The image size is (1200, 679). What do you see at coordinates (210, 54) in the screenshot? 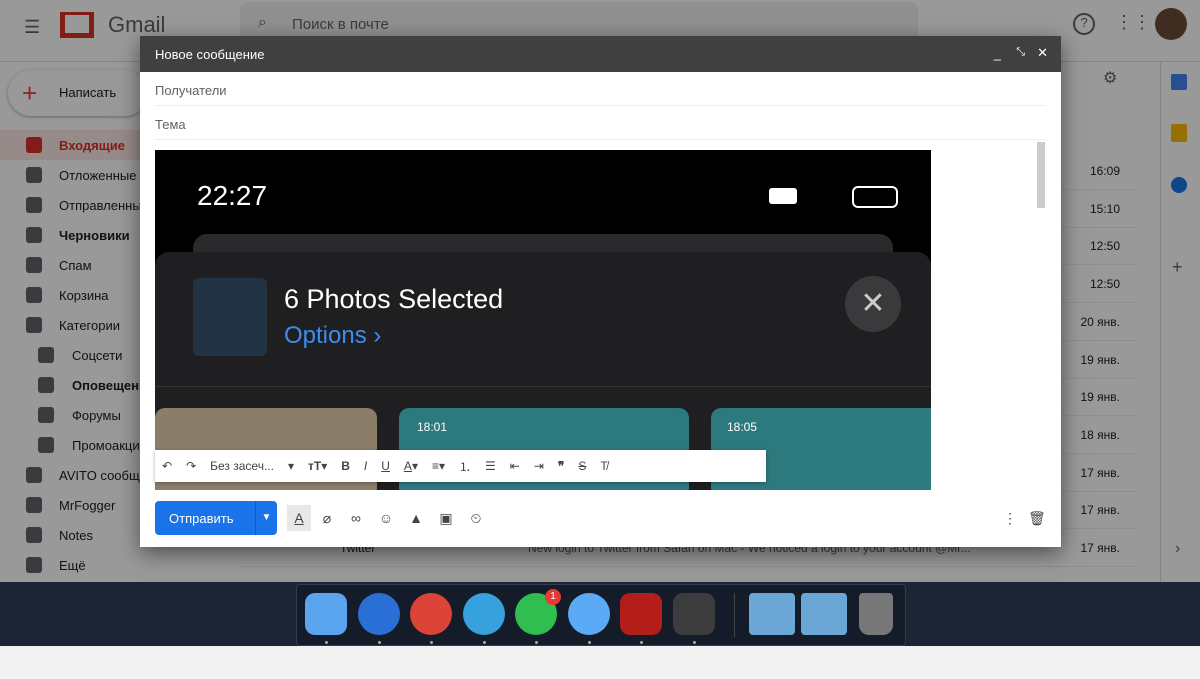
I see `compose-title: Новое сообщение` at bounding box center [210, 54].